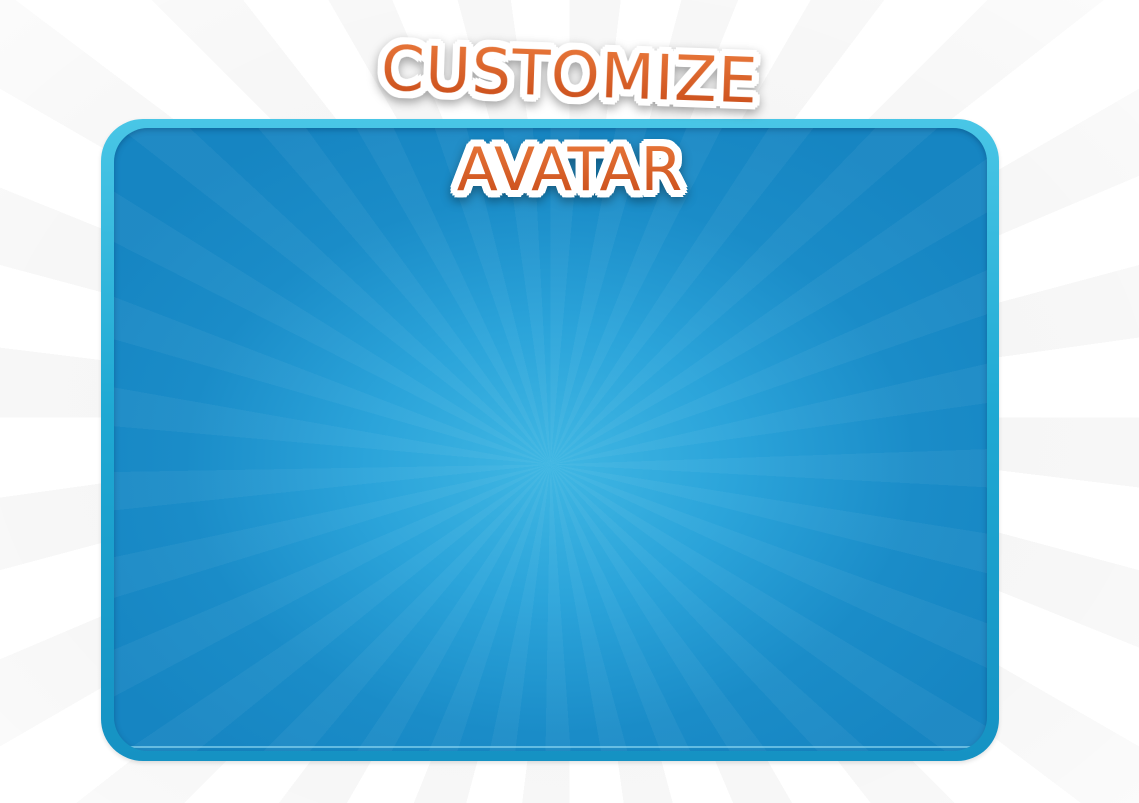  I want to click on panel-bottom-highlight, so click(550, 747).